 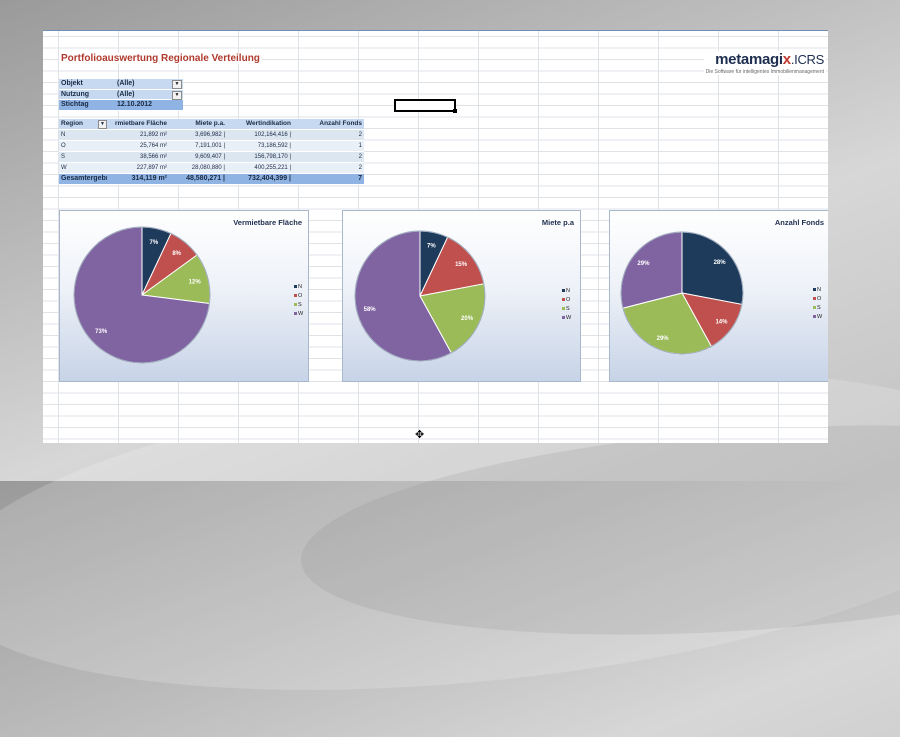 What do you see at coordinates (557, 222) in the screenshot?
I see `chart-title: Miete p.a` at bounding box center [557, 222].